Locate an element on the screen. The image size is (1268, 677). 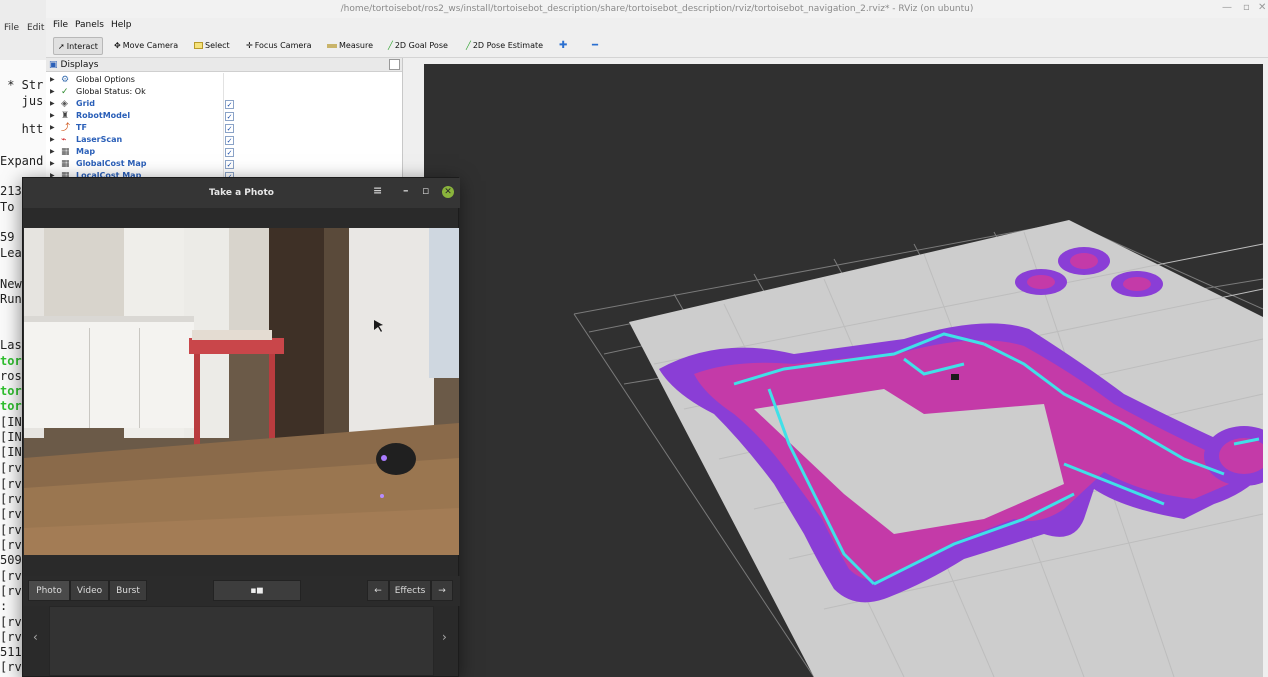
terminal-line: : is located at coordinates (4, 606).